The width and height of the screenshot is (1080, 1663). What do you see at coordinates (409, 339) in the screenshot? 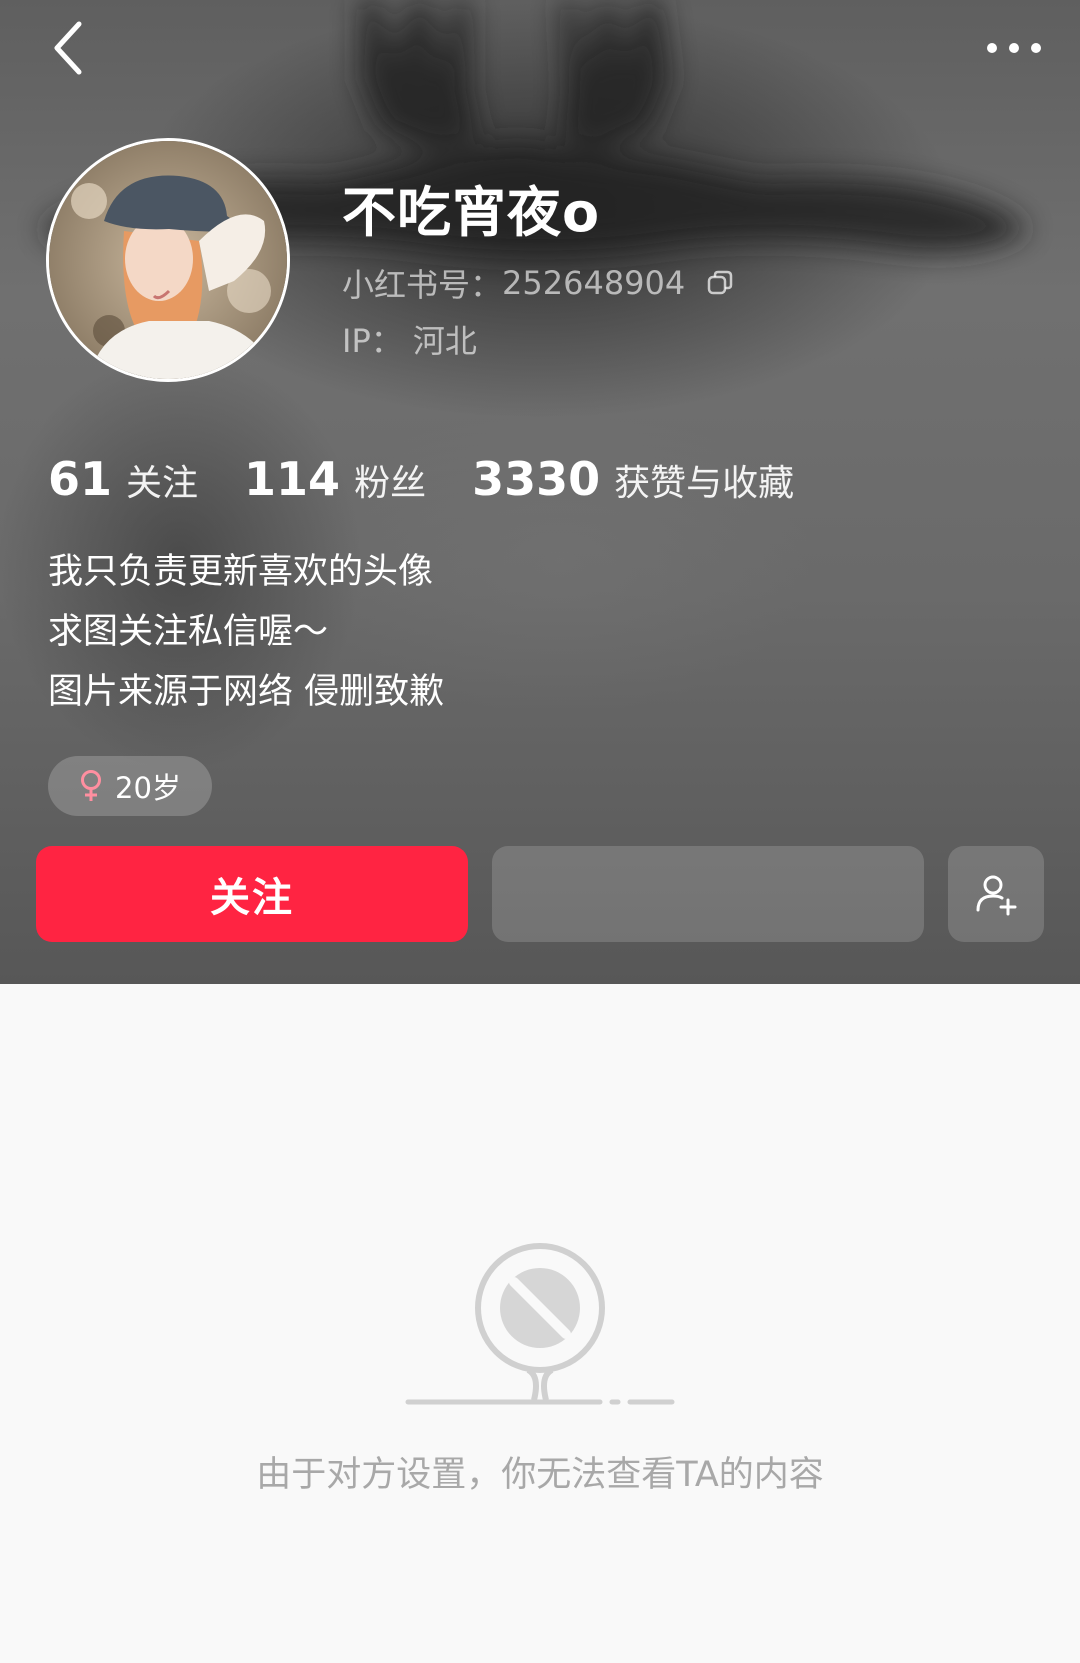
I see `ip-location: IP： 河北` at bounding box center [409, 339].